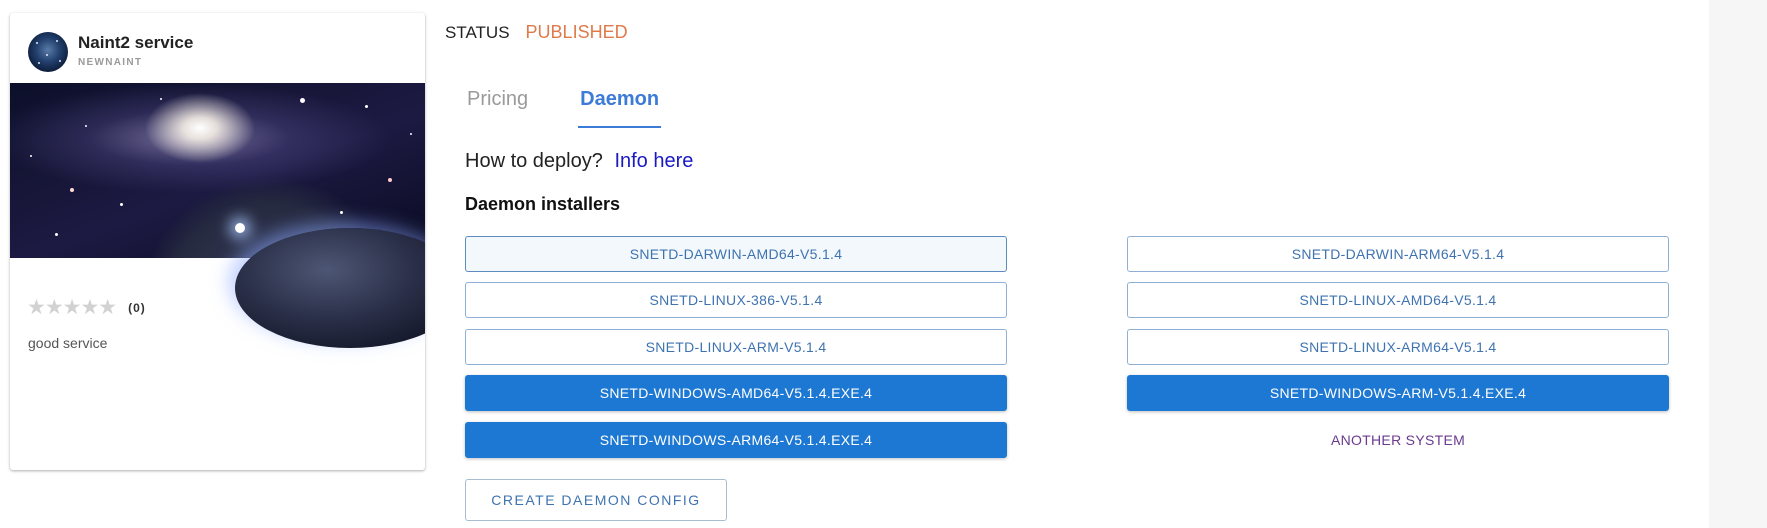  I want to click on rating-stars: ★★★★★, so click(72, 307).